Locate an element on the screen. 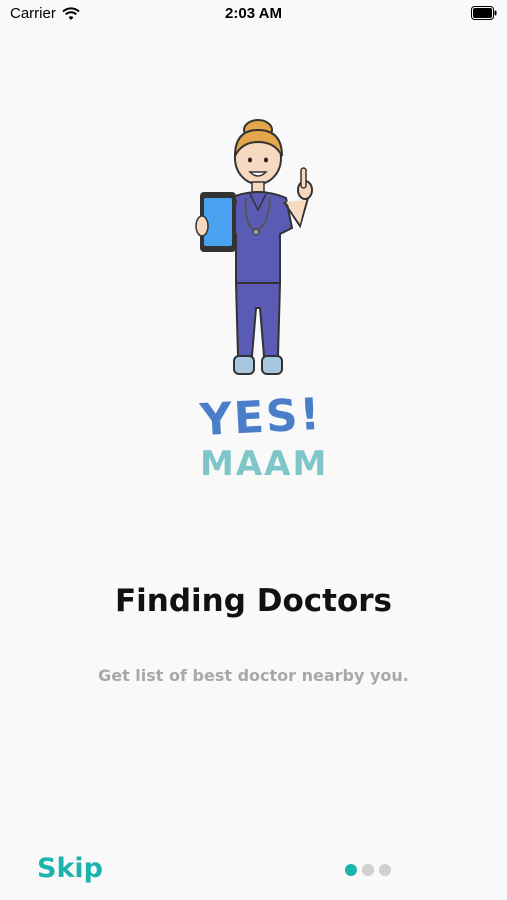 Image resolution: width=507 pixels, height=900 pixels. status-time: 2:03 AM is located at coordinates (253, 13).